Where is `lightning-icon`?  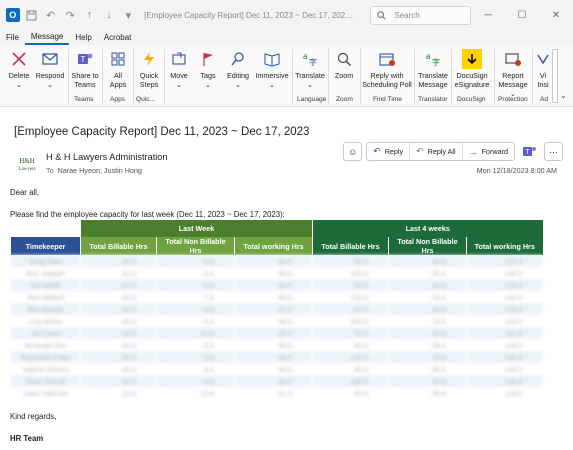
lightning-icon is located at coordinates (149, 59).